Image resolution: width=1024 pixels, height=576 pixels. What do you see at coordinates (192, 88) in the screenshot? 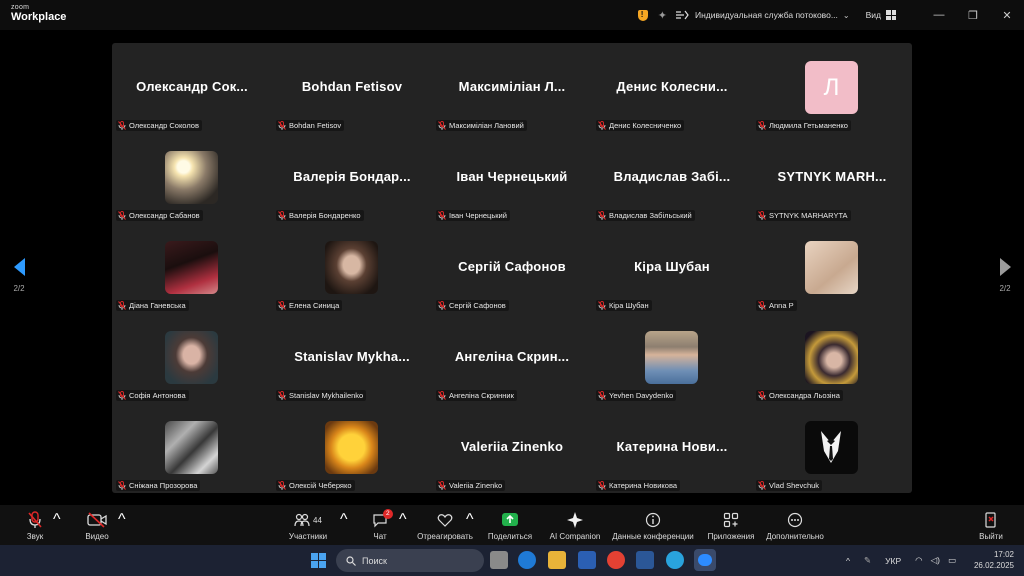
I see `participant-tile: Олександр Сок... Олександр Соколов` at bounding box center [192, 88].